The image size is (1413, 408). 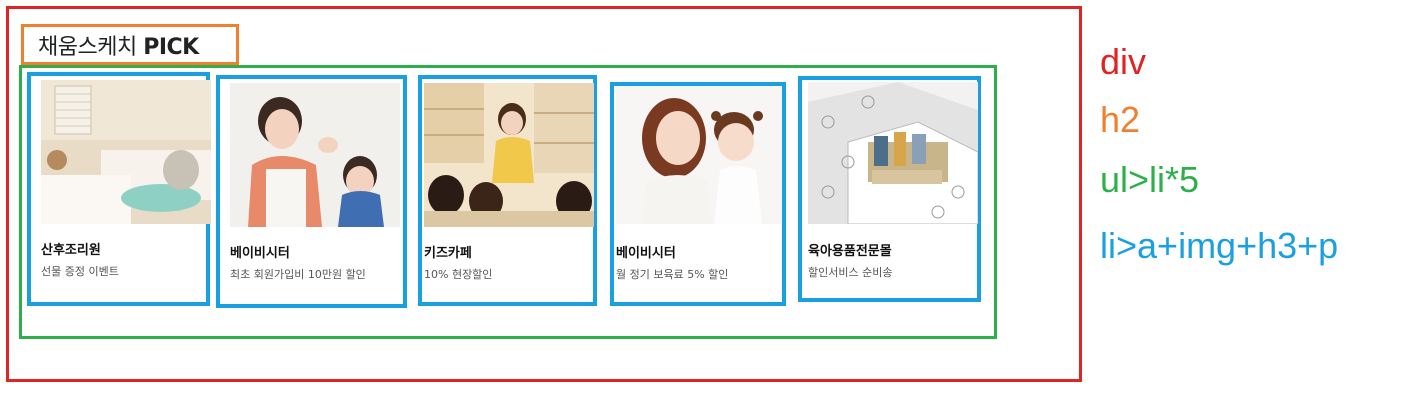 I want to click on card-desc-2: 최초 회원가입비 10만원 할인, so click(x=298, y=274).